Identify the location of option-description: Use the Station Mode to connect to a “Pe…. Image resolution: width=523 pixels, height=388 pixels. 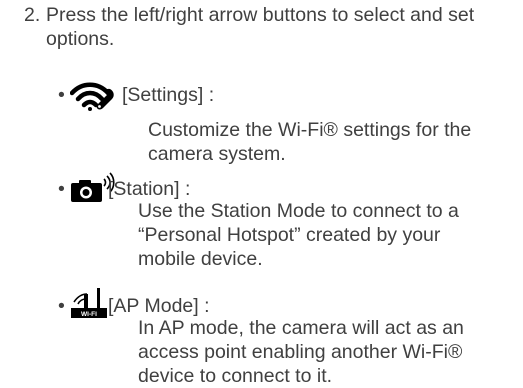
(298, 235).